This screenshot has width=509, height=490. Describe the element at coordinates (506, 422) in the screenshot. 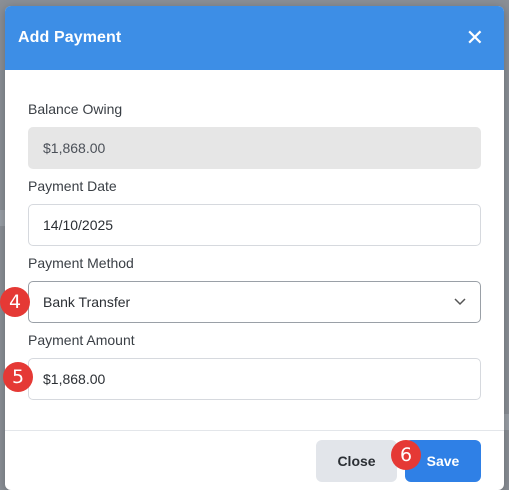

I see `background-strip` at that location.